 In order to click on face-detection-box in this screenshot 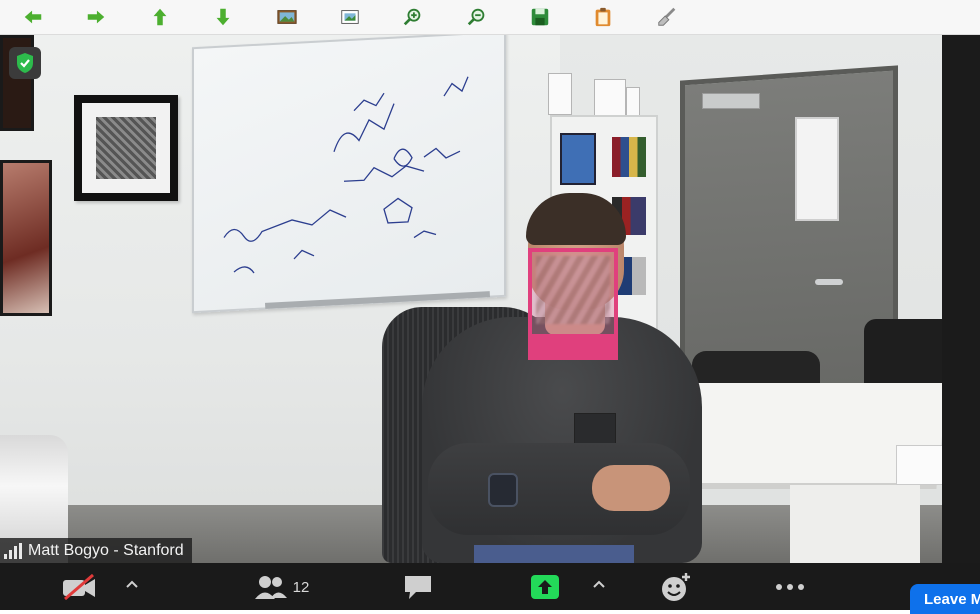, I will do `click(573, 304)`.